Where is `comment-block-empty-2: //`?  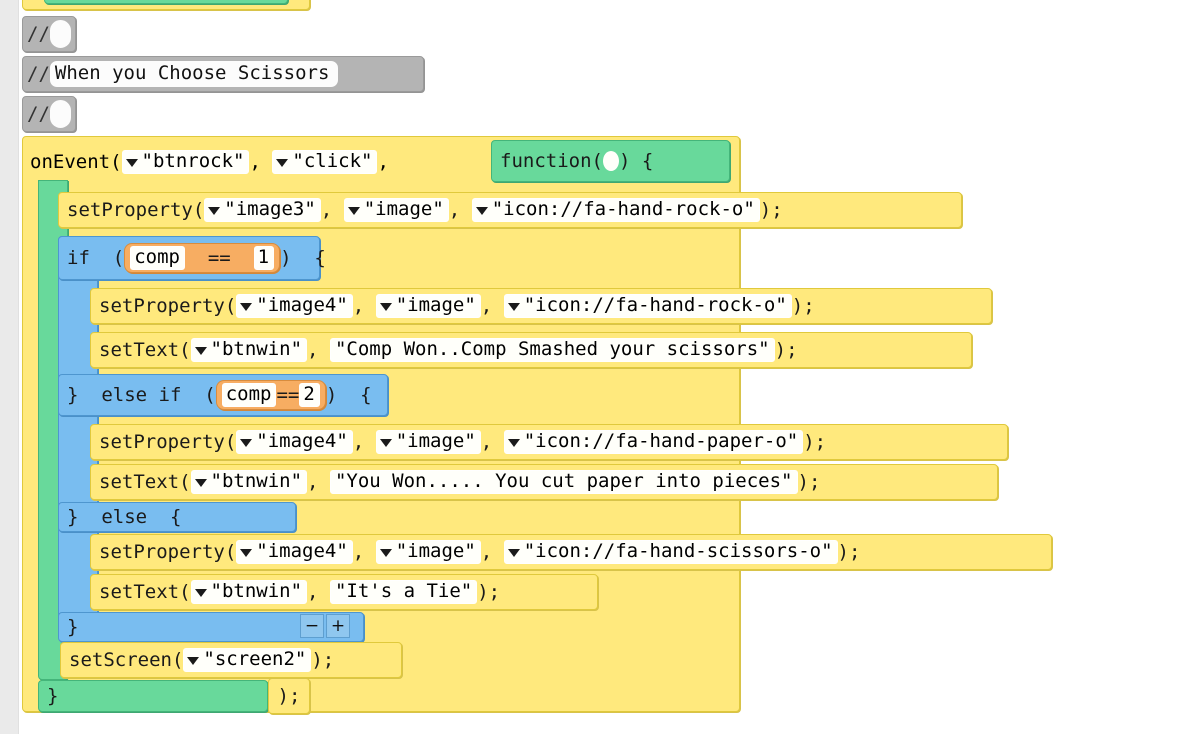
comment-block-empty-2: // is located at coordinates (49, 114).